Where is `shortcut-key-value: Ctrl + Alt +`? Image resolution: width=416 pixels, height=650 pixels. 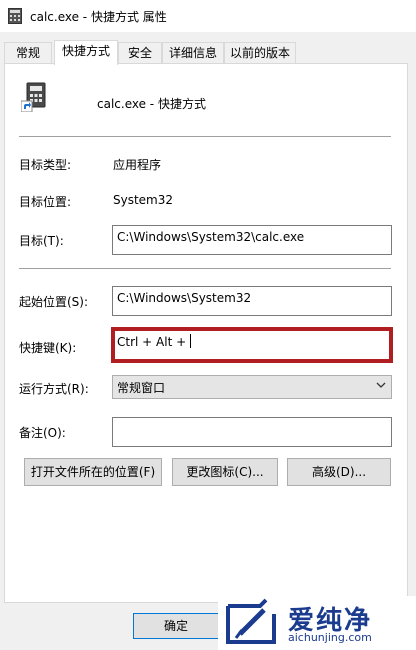 shortcut-key-value: Ctrl + Alt + is located at coordinates (152, 342).